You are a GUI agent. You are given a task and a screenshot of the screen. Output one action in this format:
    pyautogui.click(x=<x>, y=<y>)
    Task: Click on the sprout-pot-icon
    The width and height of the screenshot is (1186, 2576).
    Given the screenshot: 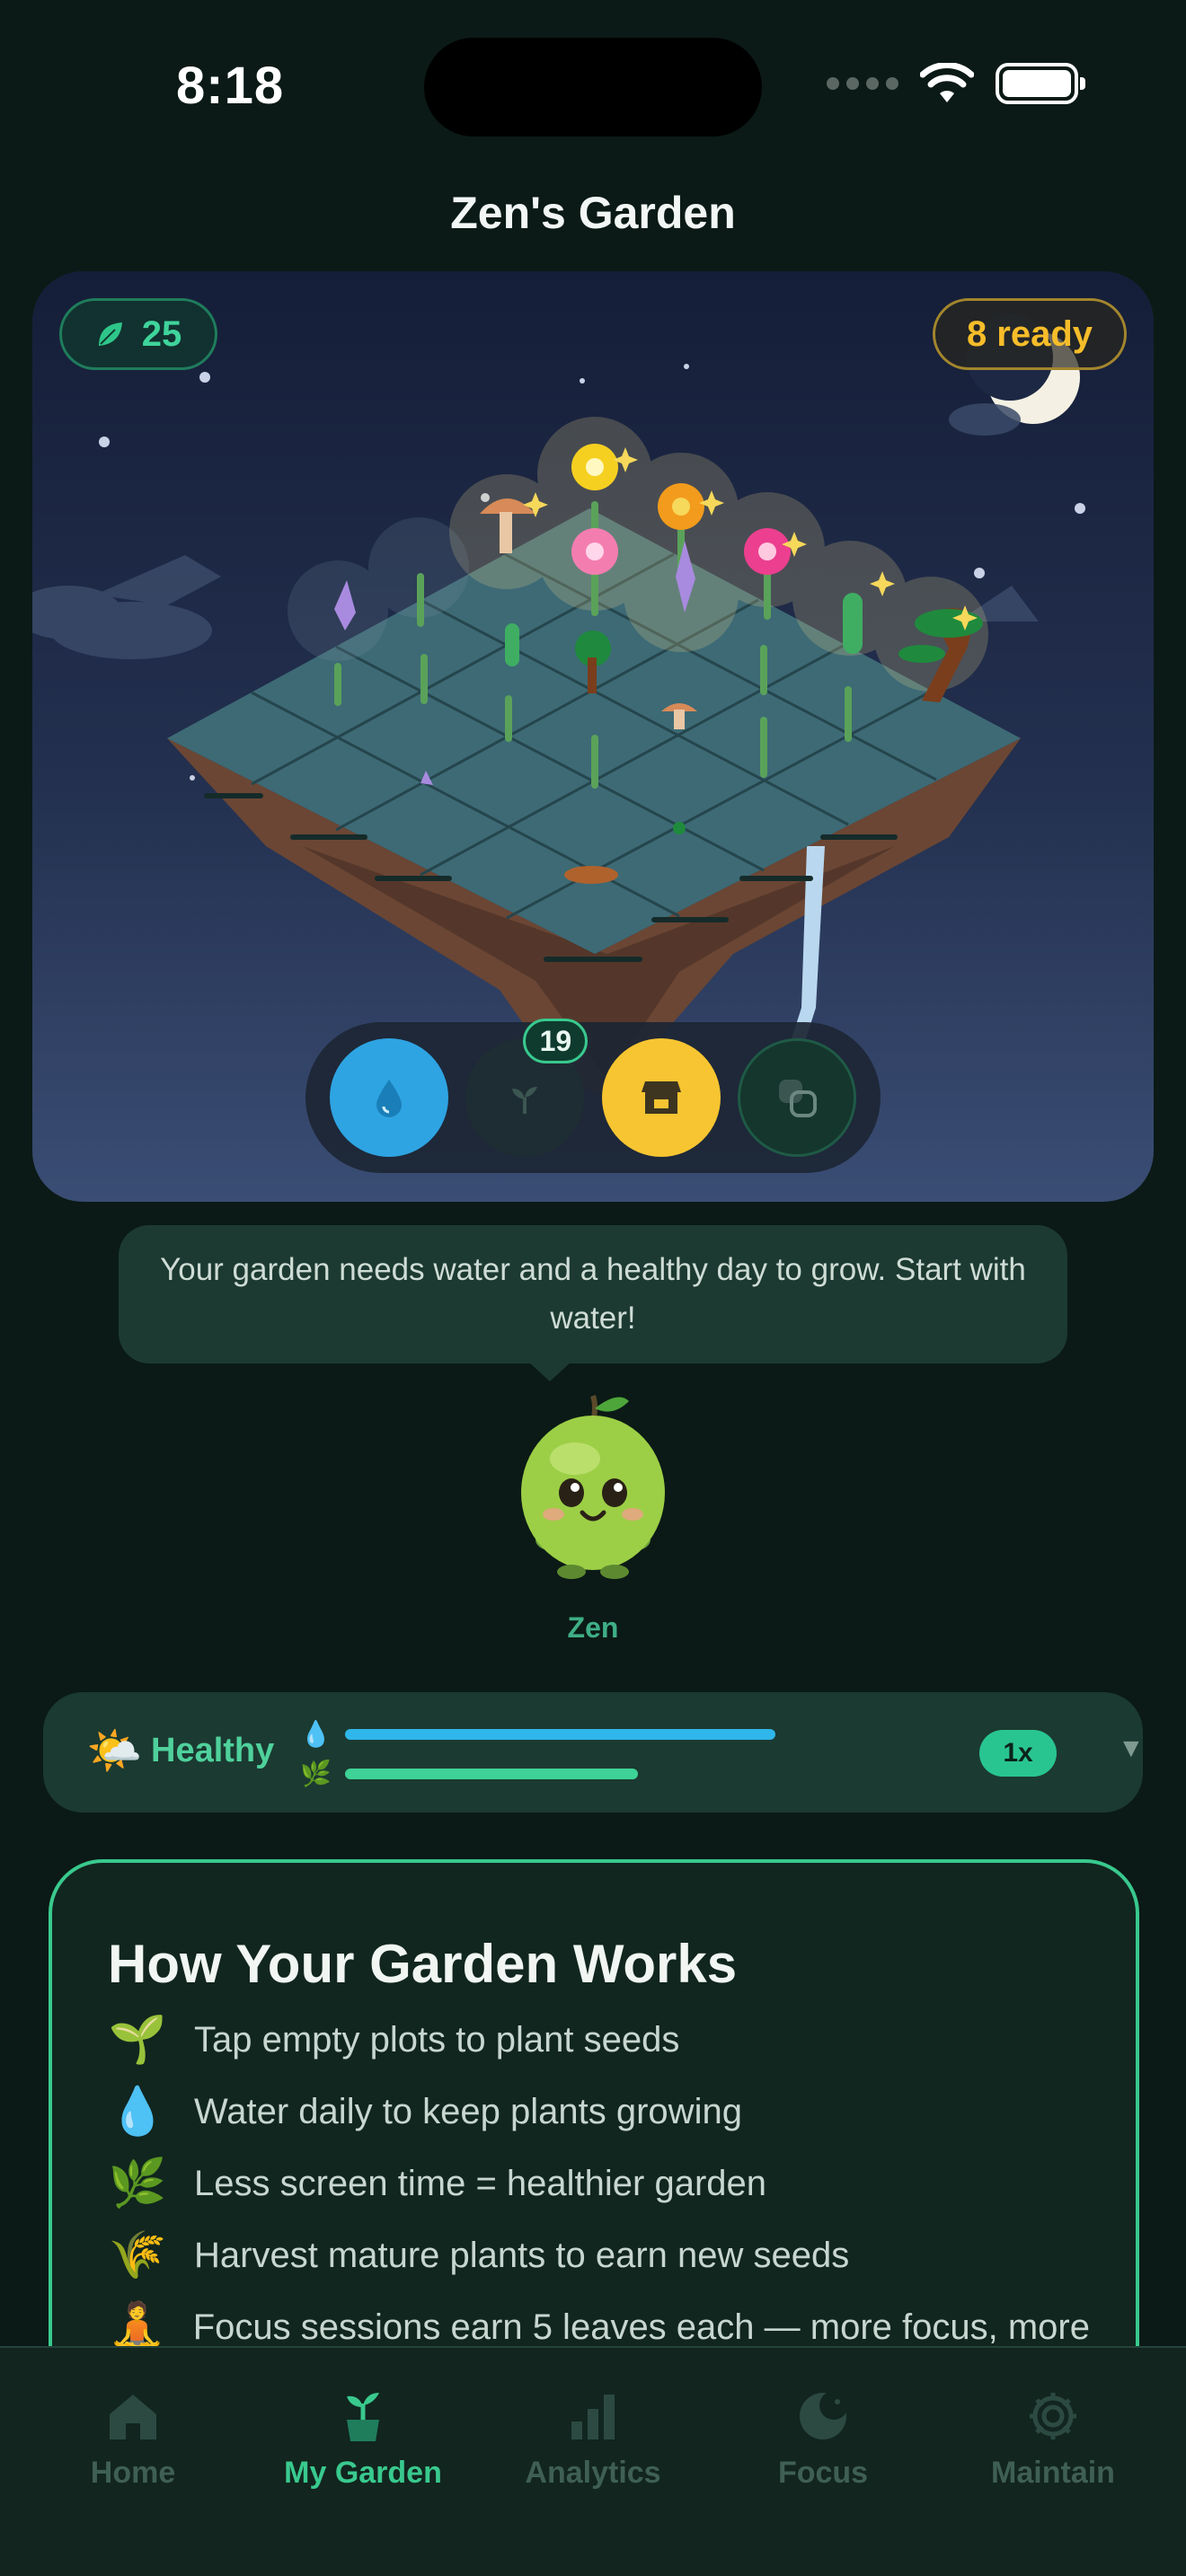 What is the action you would take?
    pyautogui.click(x=363, y=2417)
    